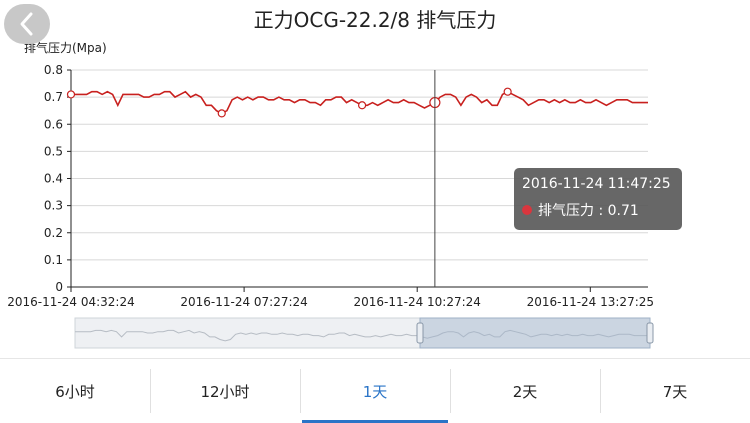 This screenshot has width=750, height=423. Describe the element at coordinates (289, 102) in the screenshot. I see `series-markers` at that location.